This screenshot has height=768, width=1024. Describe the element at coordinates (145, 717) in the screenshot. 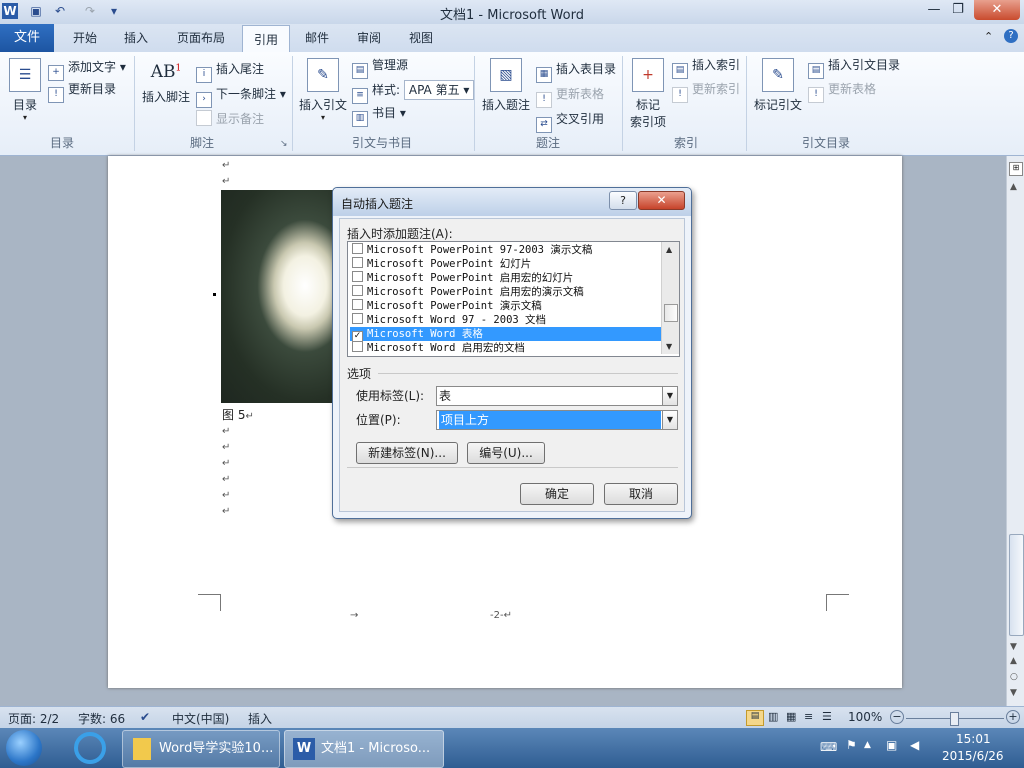

I see `proofing-icon: ✔` at that location.